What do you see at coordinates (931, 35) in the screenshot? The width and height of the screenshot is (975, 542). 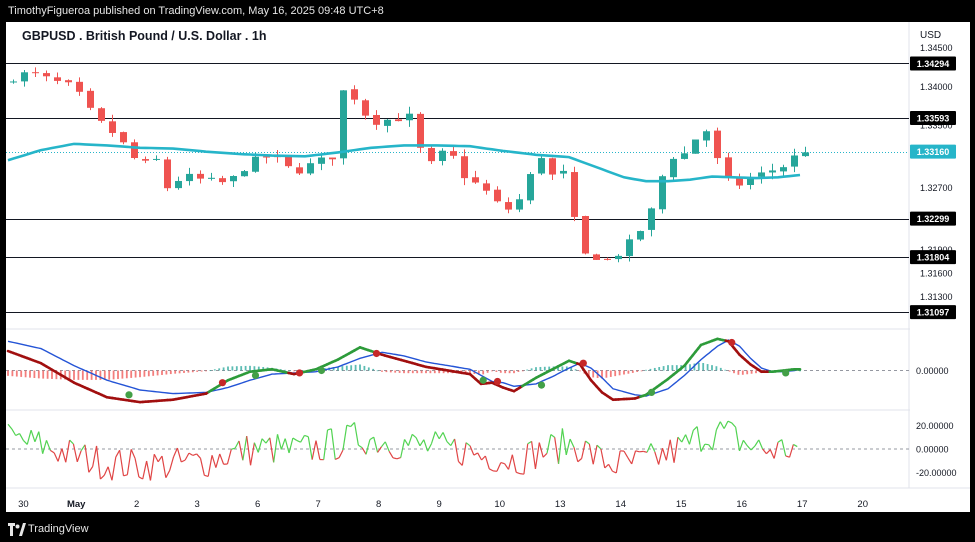 I see `currency-label: USD` at bounding box center [931, 35].